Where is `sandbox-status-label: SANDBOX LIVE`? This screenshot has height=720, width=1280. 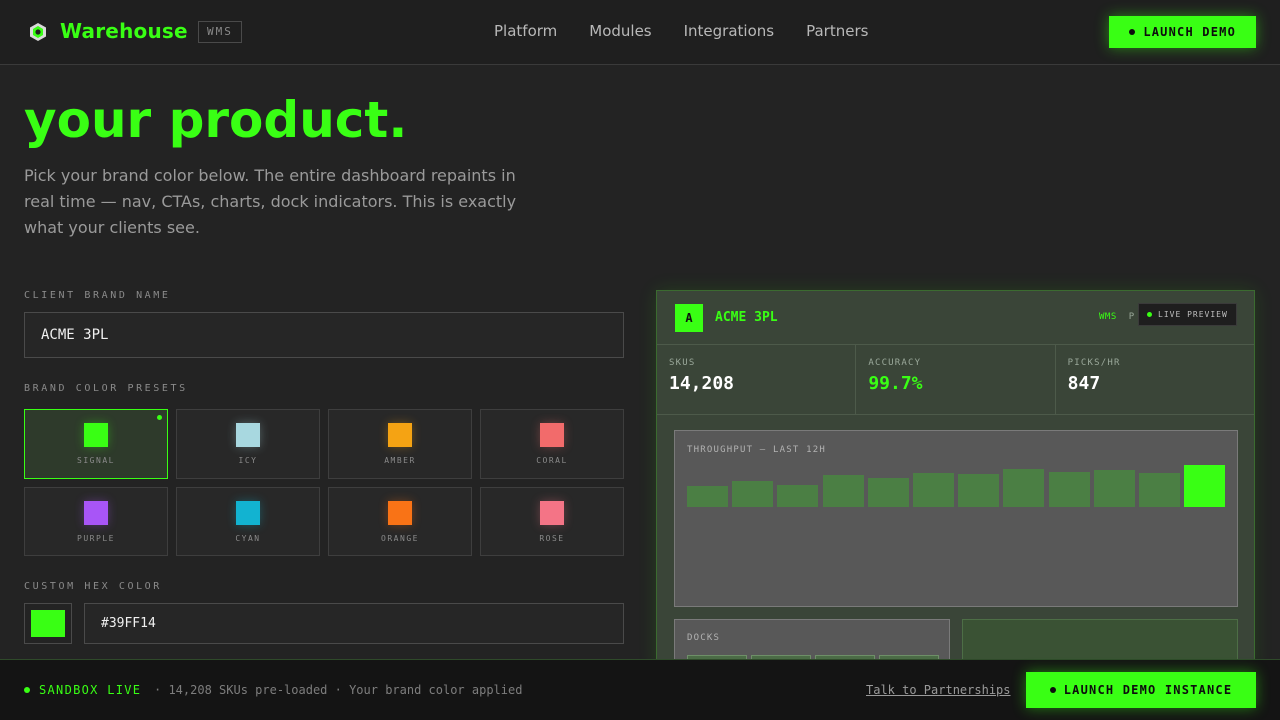 sandbox-status-label: SANDBOX LIVE is located at coordinates (90, 690).